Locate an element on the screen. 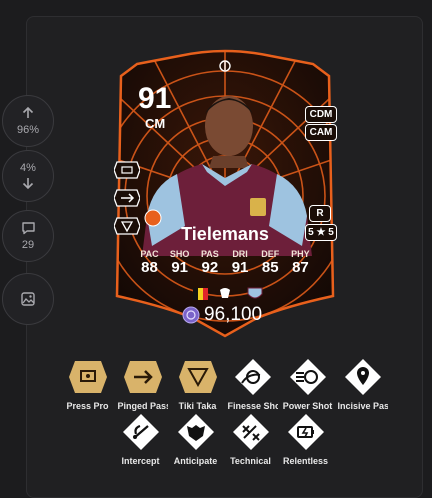  relentless-icon is located at coordinates (305, 432).